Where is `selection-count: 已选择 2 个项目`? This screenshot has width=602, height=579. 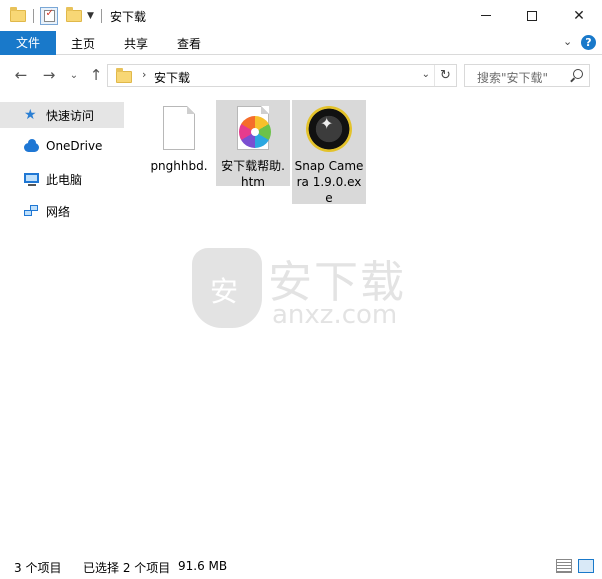
selection-count: 已选择 2 个项目 is located at coordinates (127, 568).